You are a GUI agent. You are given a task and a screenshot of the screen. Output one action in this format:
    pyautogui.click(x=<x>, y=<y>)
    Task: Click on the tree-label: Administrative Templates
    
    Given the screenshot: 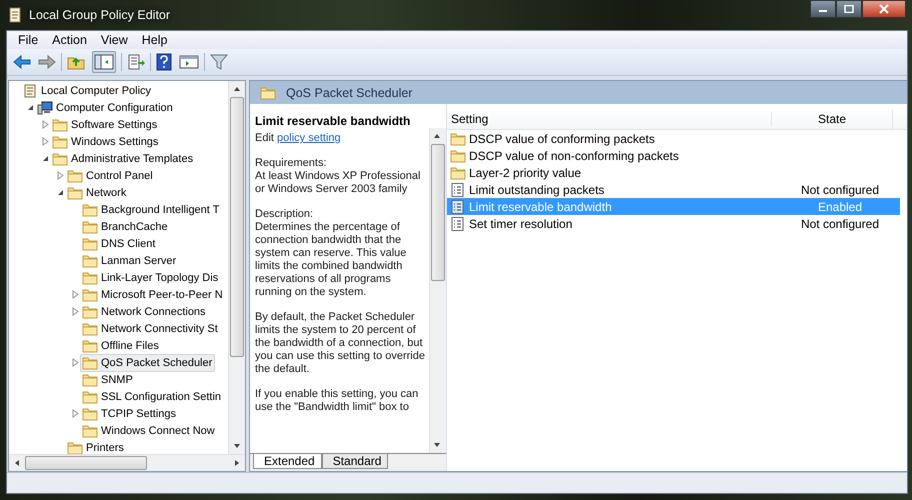 What is the action you would take?
    pyautogui.click(x=132, y=158)
    